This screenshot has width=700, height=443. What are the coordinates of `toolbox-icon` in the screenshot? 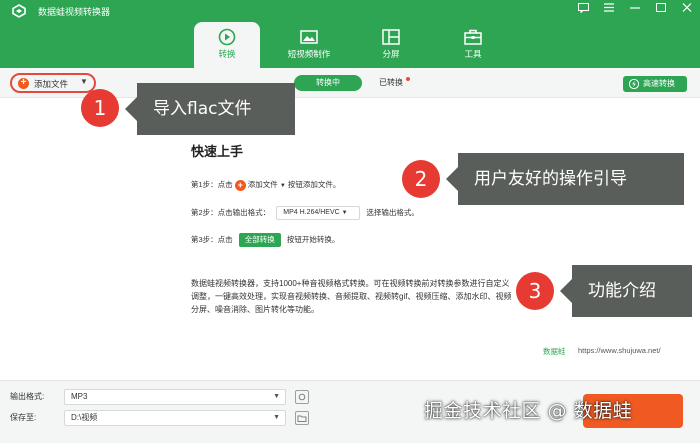 It's located at (473, 37).